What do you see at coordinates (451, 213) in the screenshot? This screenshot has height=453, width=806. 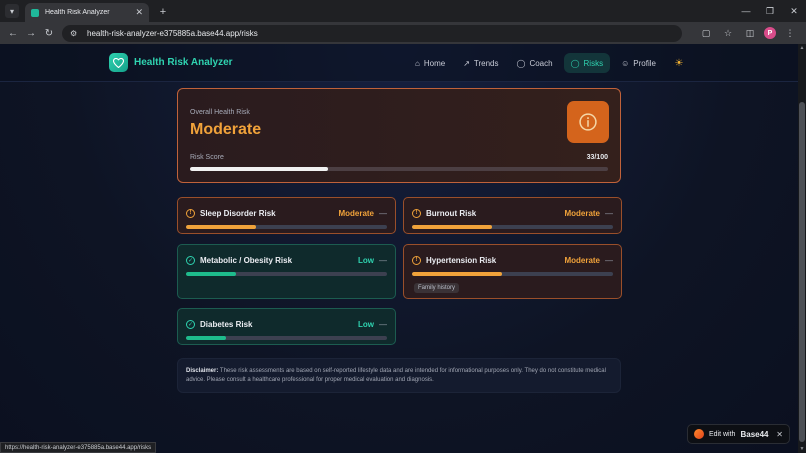 I see `risk-title: Burnout Risk` at bounding box center [451, 213].